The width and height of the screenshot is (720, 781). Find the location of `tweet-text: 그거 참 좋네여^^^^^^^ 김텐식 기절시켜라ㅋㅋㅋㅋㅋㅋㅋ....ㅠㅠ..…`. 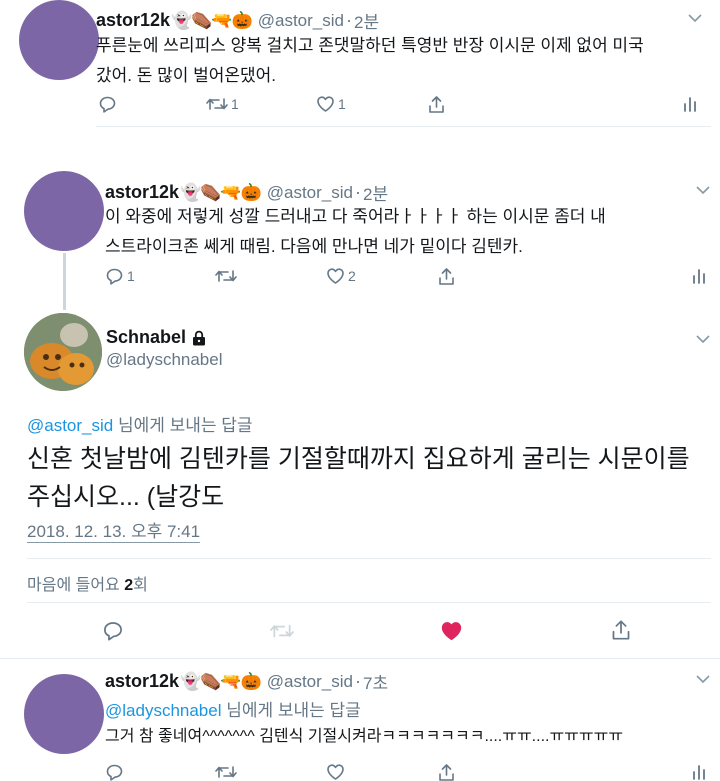

tweet-text: 그거 참 좋네여^^^^^^^ 김텐식 기절시켜라ㅋㅋㅋㅋㅋㅋㅋ....ㅠㅠ..… is located at coordinates (364, 736).